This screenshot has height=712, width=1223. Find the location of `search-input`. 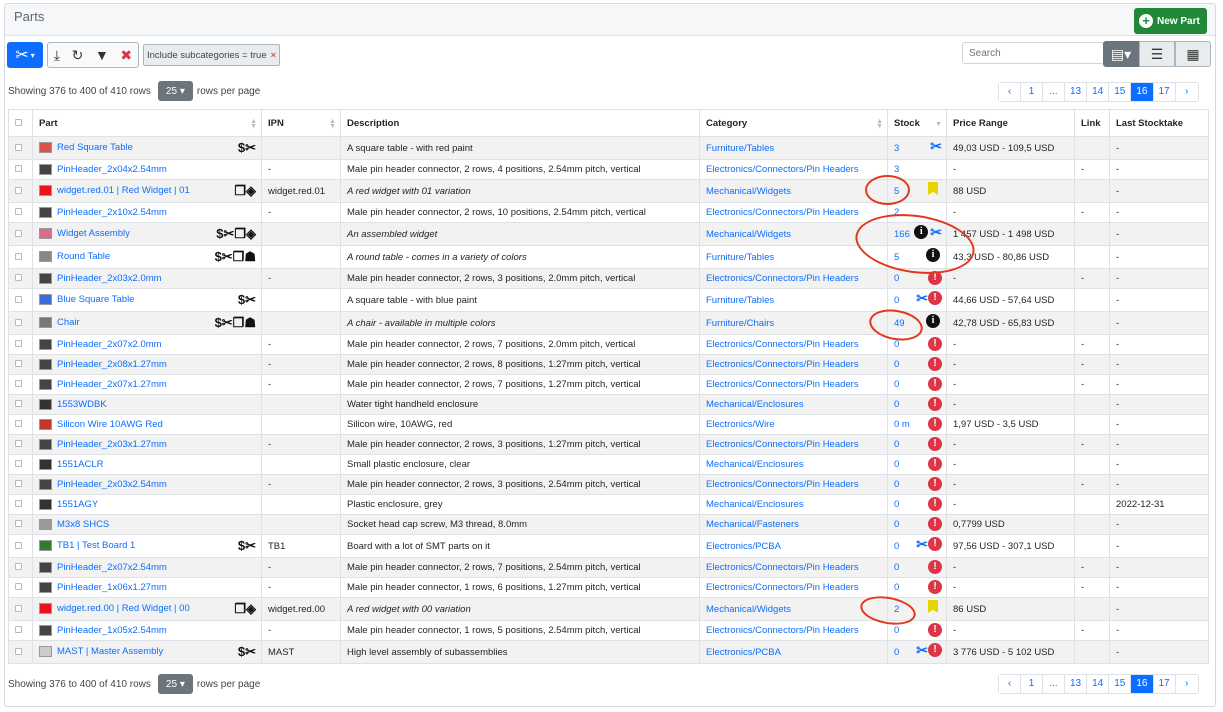

search-input is located at coordinates (1033, 53).